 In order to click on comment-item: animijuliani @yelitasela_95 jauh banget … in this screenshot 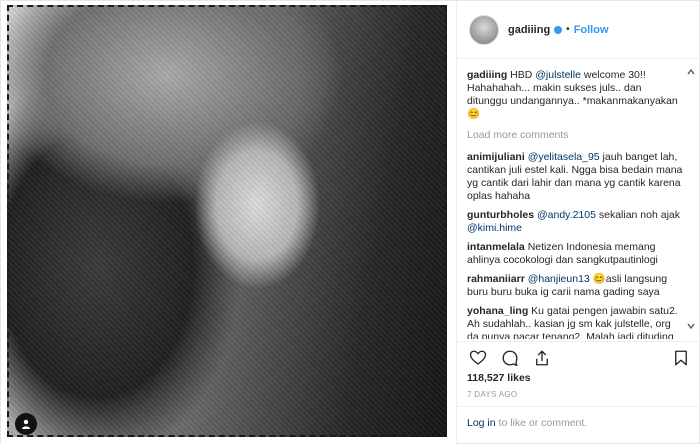, I will do `click(575, 177)`.